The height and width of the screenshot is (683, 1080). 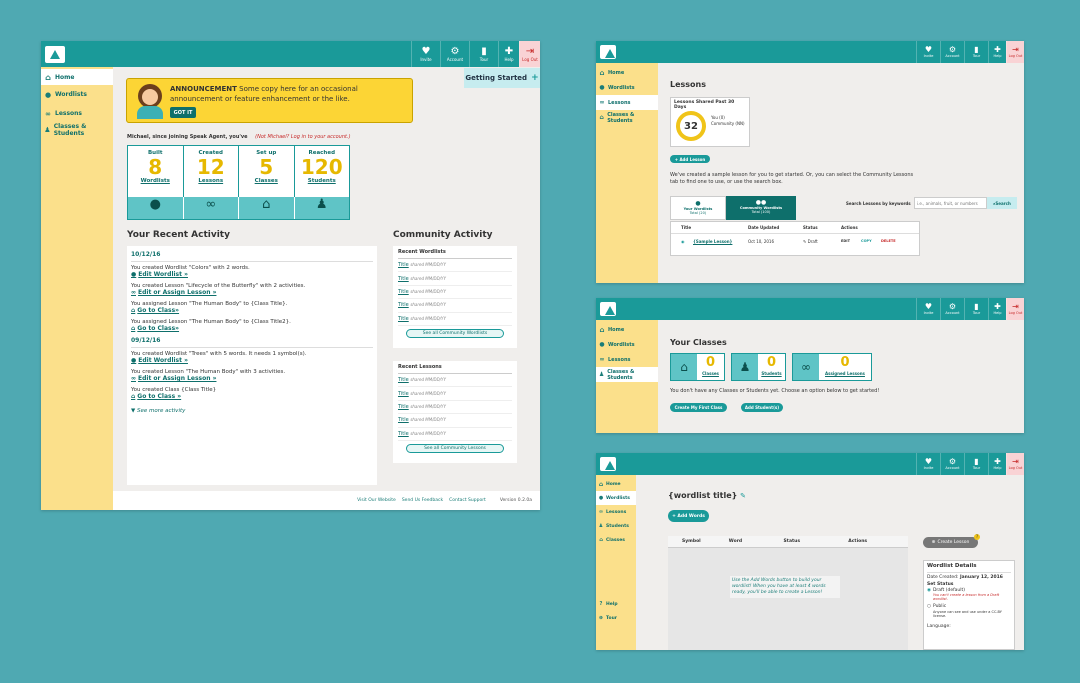 What do you see at coordinates (822, 227) in the screenshot?
I see `column-header: Status` at bounding box center [822, 227].